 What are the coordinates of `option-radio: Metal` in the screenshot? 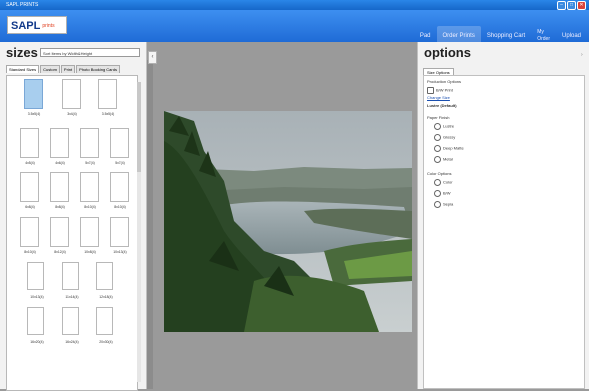 It's located at (443, 159).